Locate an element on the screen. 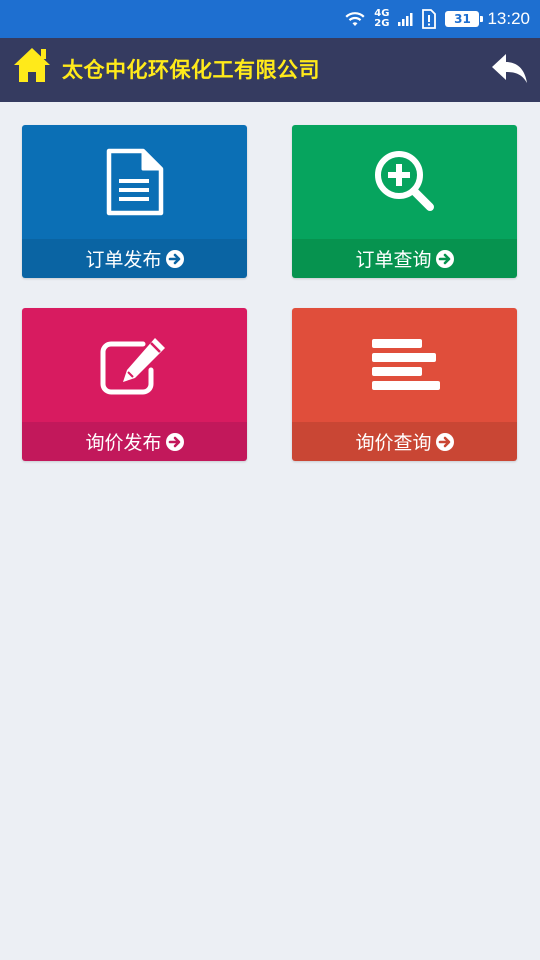  edit-icon is located at coordinates (132, 366).